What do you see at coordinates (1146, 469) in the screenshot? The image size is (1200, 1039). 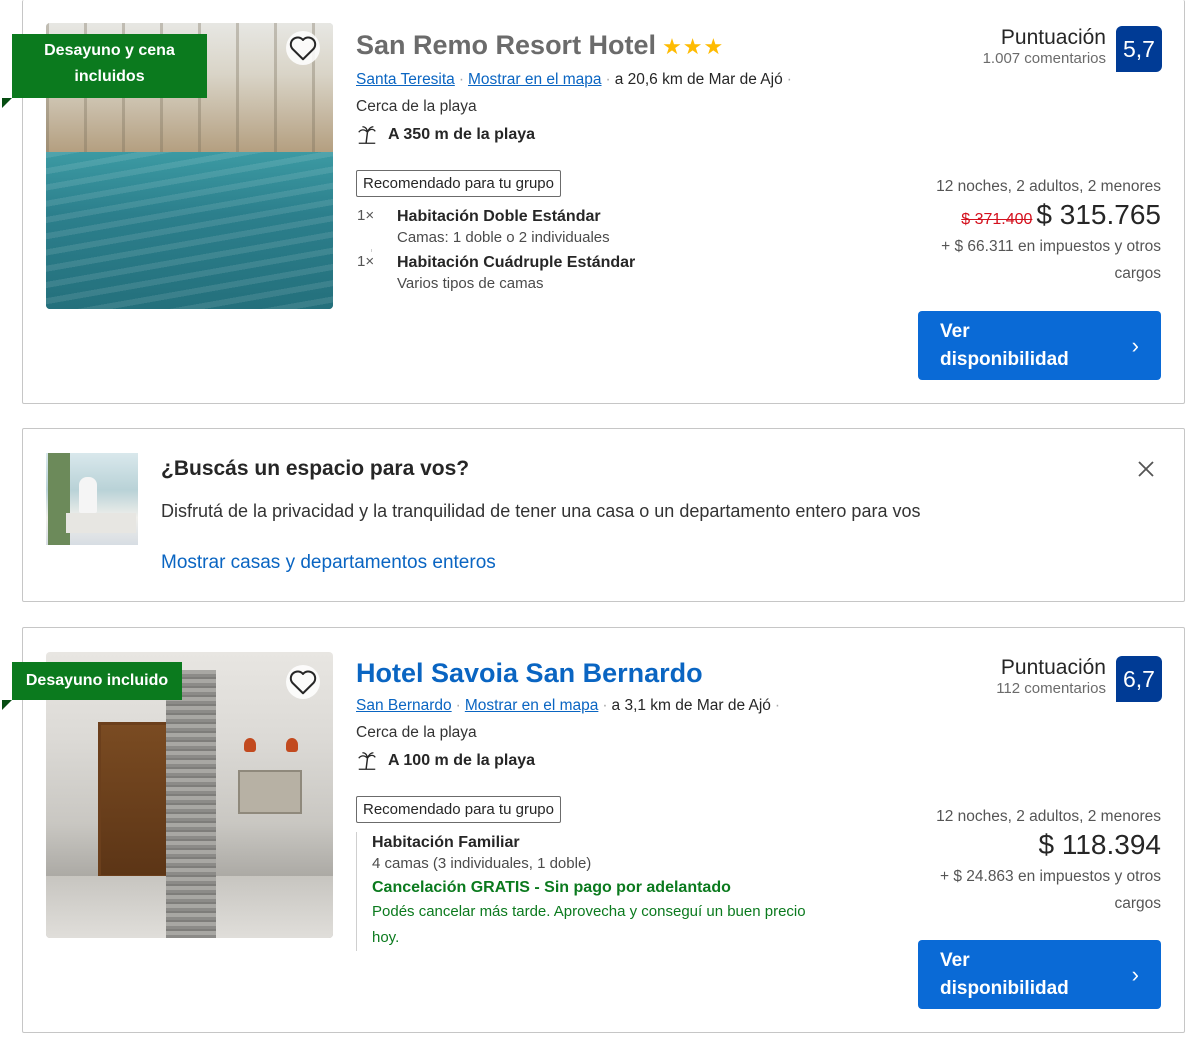 I see `close-icon` at bounding box center [1146, 469].